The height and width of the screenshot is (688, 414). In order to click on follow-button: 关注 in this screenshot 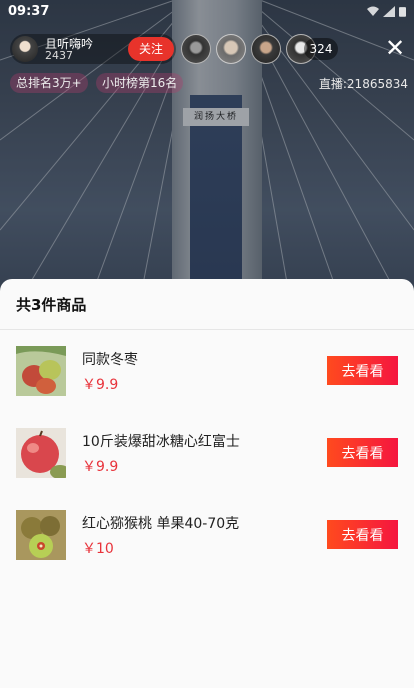, I will do `click(151, 49)`.